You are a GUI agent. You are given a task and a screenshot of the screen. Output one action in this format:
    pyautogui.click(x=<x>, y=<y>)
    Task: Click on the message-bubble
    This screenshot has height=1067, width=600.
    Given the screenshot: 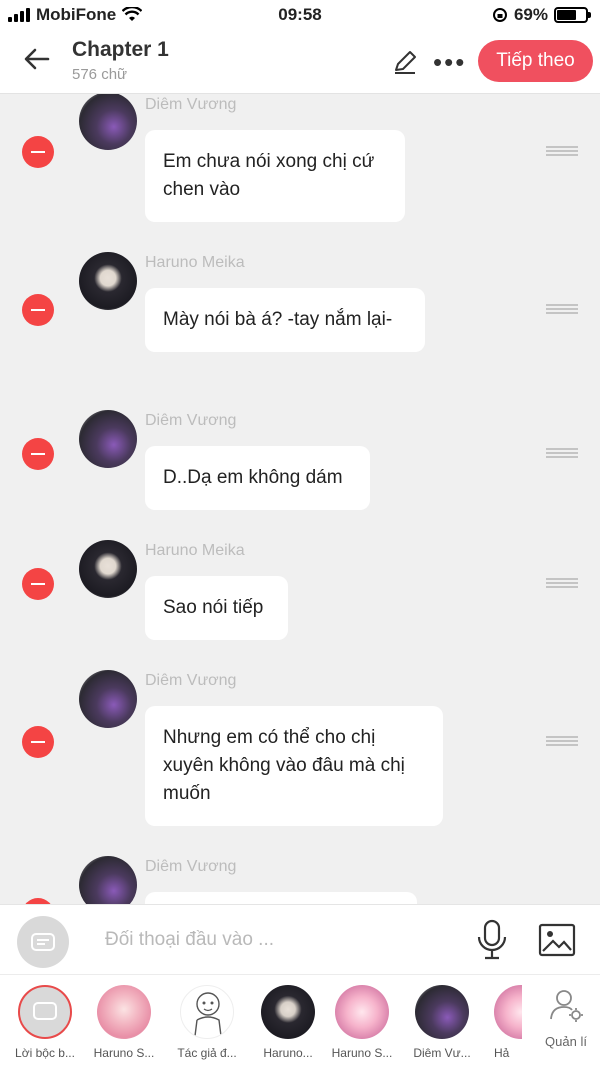 What is the action you would take?
    pyautogui.click(x=281, y=898)
    